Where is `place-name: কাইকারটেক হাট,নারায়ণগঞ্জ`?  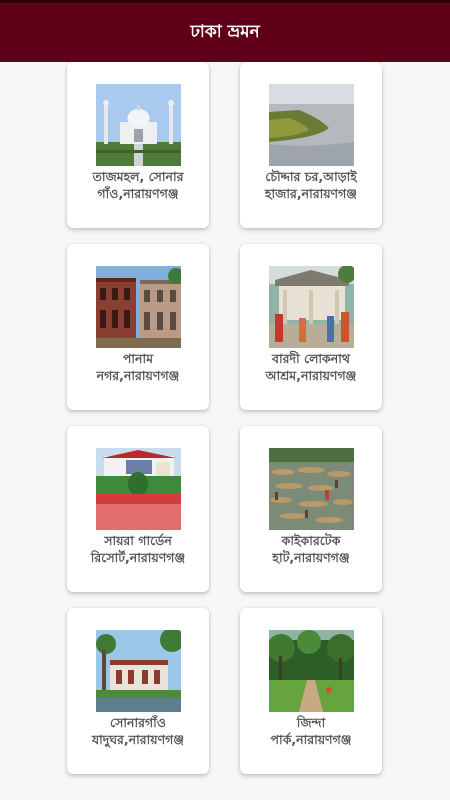
place-name: কাইকারটেক হাট,নারায়ণগঞ্জ is located at coordinates (311, 549).